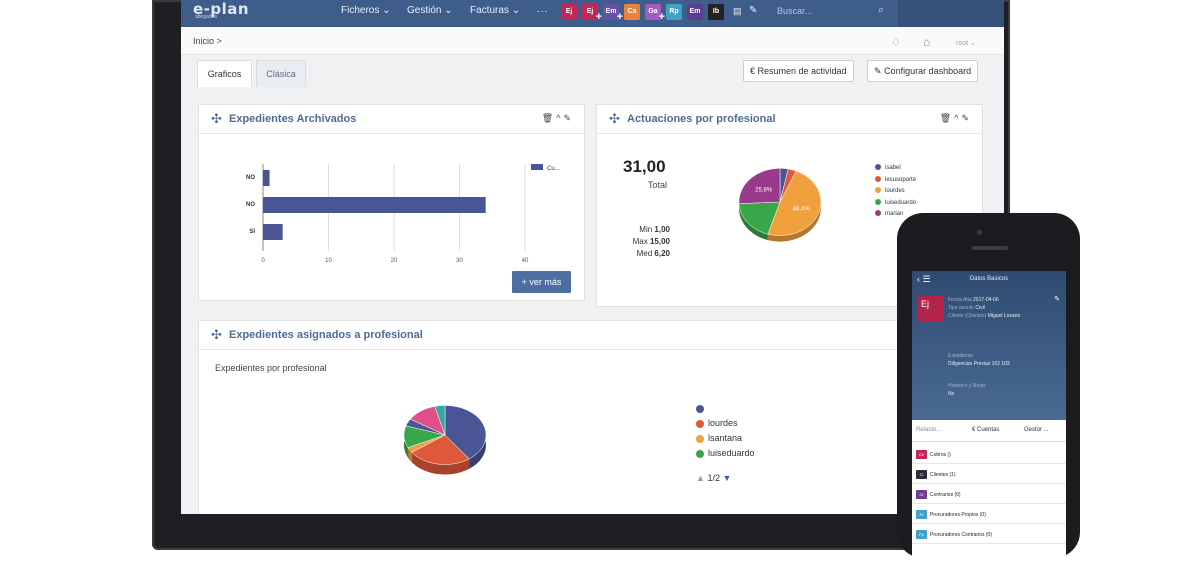  Describe the element at coordinates (643, 241) in the screenshot. I see `kpi-max: Max 15,00` at that location.